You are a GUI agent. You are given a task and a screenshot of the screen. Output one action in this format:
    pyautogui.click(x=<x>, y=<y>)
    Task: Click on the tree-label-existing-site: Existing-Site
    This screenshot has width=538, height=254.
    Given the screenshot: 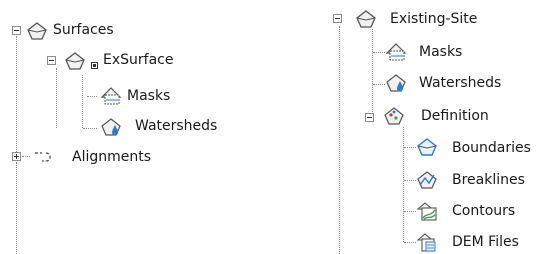 What is the action you would take?
    pyautogui.click(x=433, y=19)
    